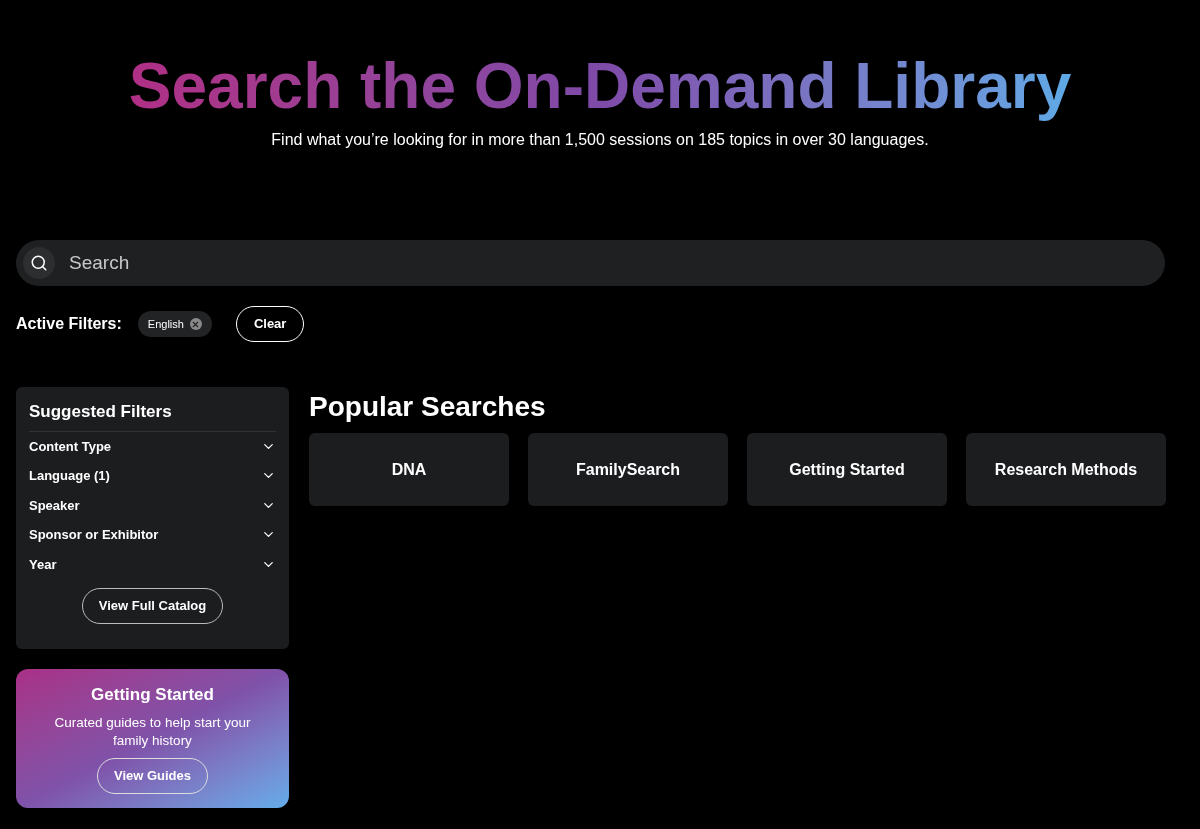 This screenshot has width=1200, height=829. Describe the element at coordinates (195, 324) in the screenshot. I see `remove-icon` at that location.